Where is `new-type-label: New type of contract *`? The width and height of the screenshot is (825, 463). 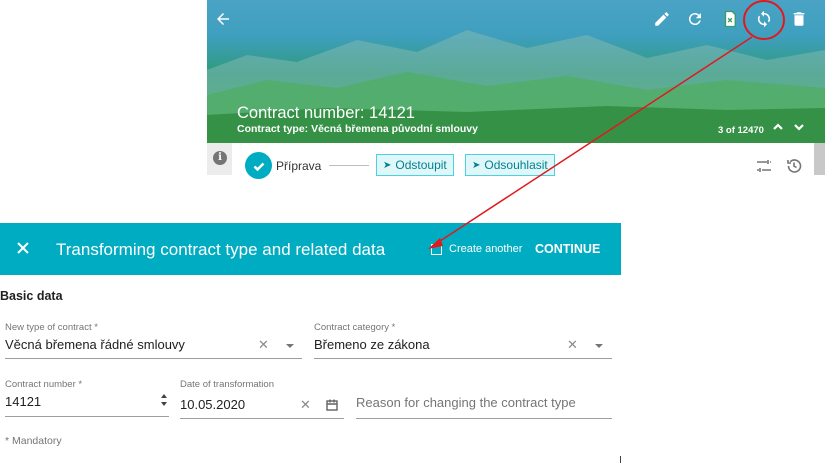
new-type-label: New type of contract * is located at coordinates (51, 327).